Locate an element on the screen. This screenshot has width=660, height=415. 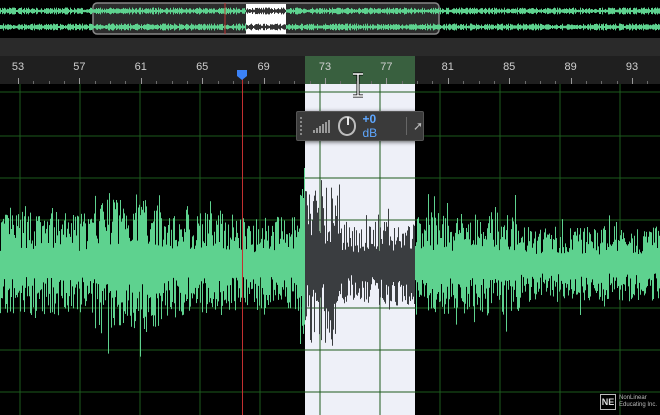
ruler-label: 85 is located at coordinates (509, 67).